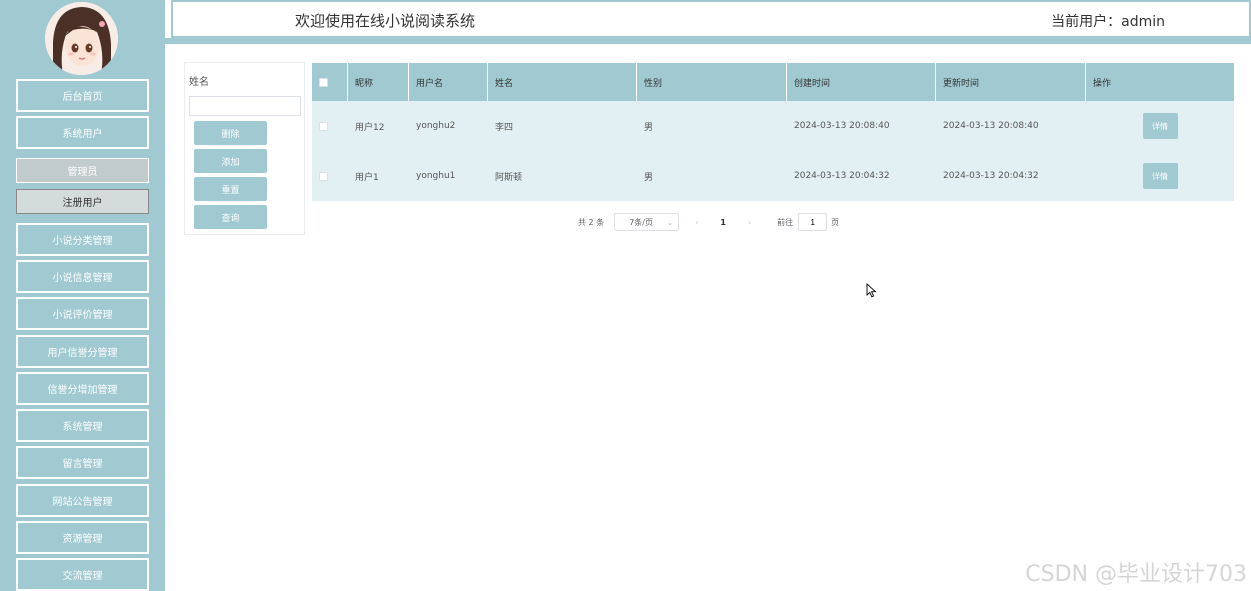 The height and width of the screenshot is (591, 1251). Describe the element at coordinates (370, 127) in the screenshot. I see `cell-nickname: 用户12` at that location.